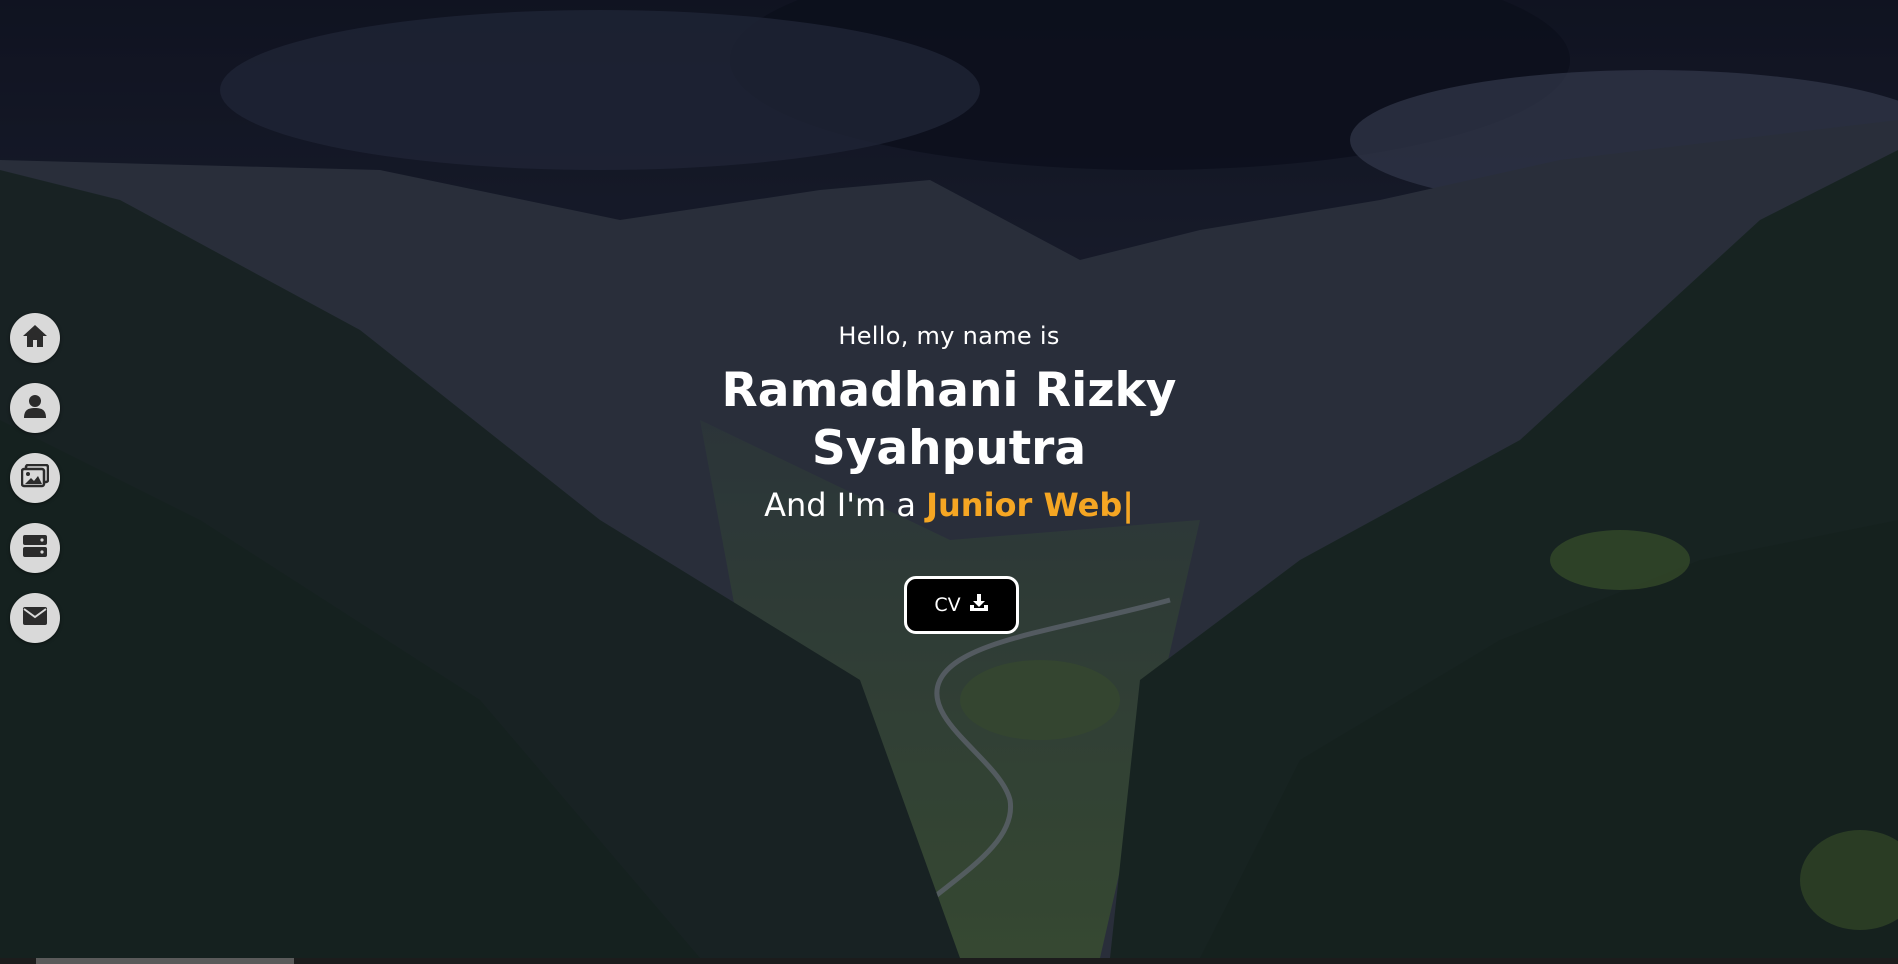 The height and width of the screenshot is (964, 1898). Describe the element at coordinates (961, 605) in the screenshot. I see `cv-download-button: CV` at that location.